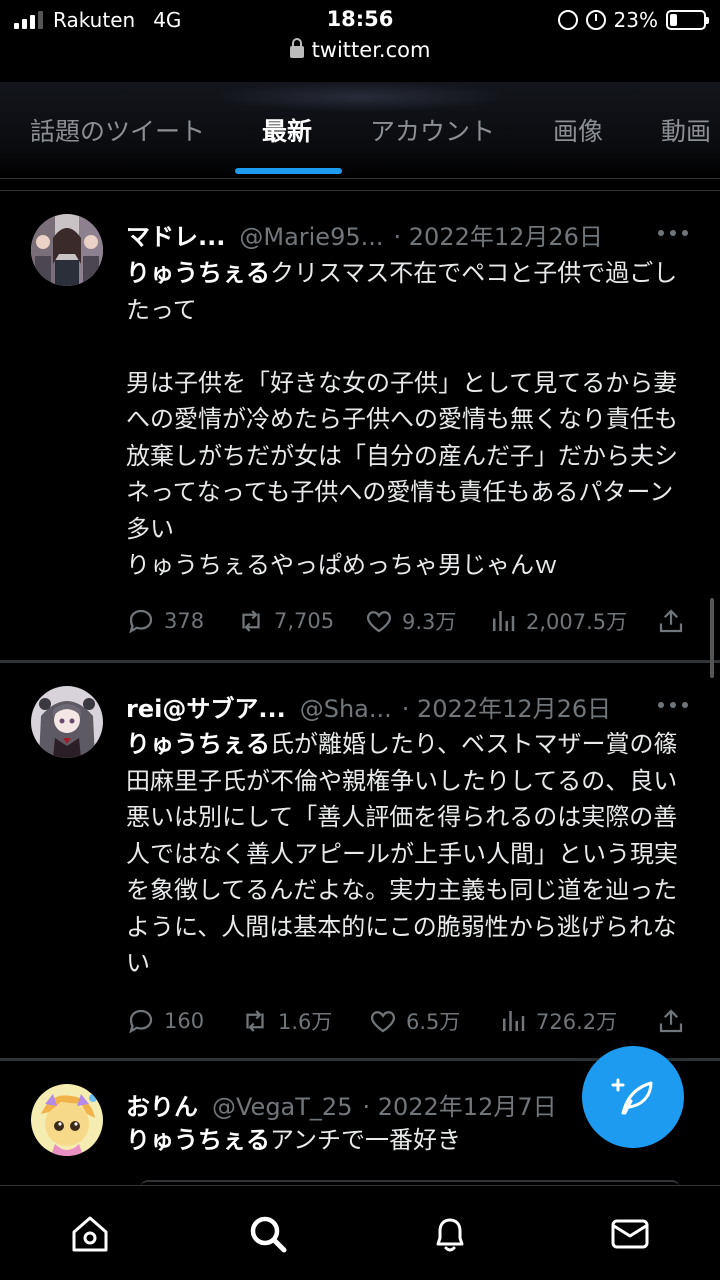 Image resolution: width=720 pixels, height=1280 pixels. What do you see at coordinates (287, 130) in the screenshot?
I see `tab-latest: 最新` at bounding box center [287, 130].